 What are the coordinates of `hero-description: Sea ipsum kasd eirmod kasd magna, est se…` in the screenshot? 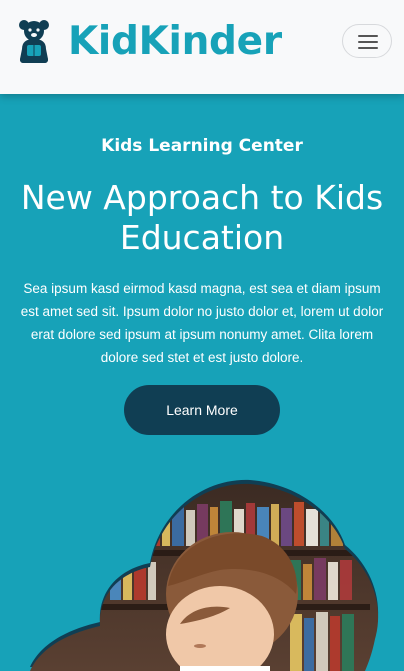 It's located at (202, 323).